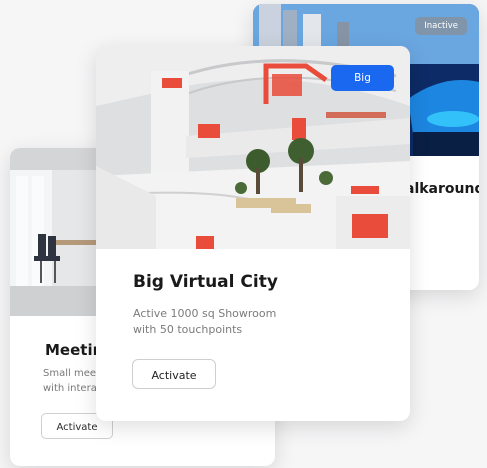 The image size is (487, 468). What do you see at coordinates (441, 26) in the screenshot?
I see `status-badge-inactive: Inactive` at bounding box center [441, 26].